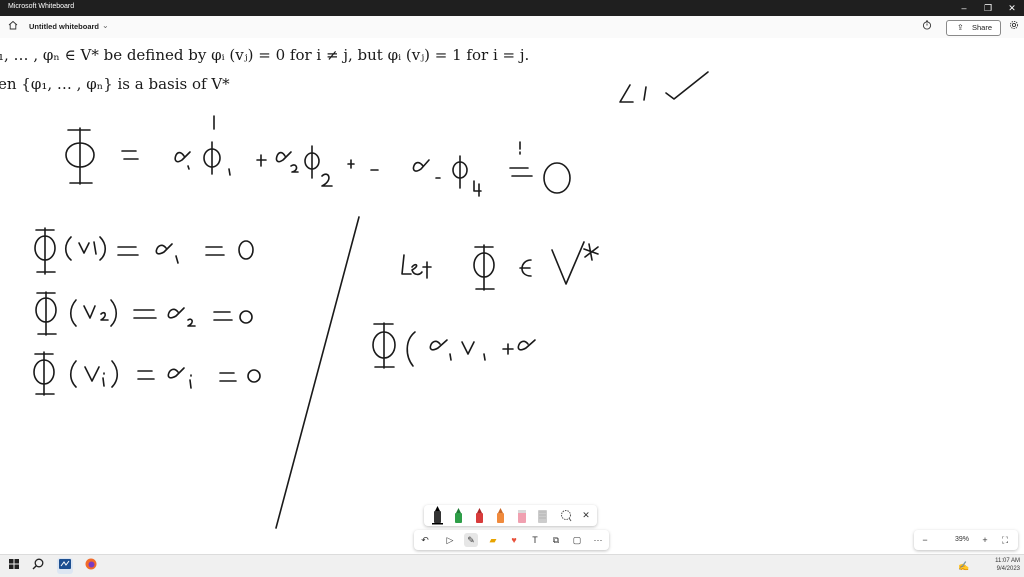  What do you see at coordinates (577, 540) in the screenshot?
I see `templates-icon: ▢` at bounding box center [577, 540].